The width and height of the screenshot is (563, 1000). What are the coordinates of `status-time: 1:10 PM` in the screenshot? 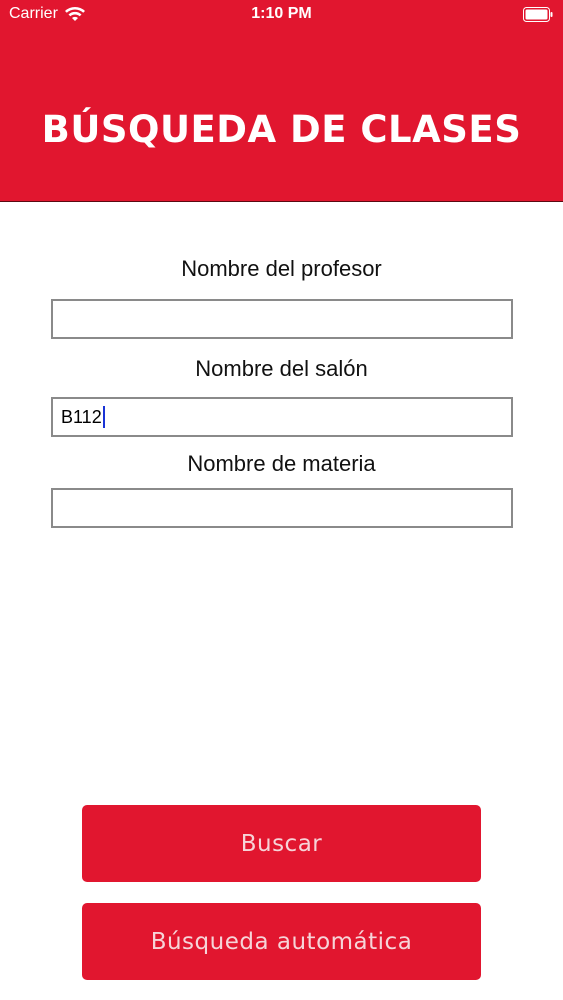 It's located at (281, 13).